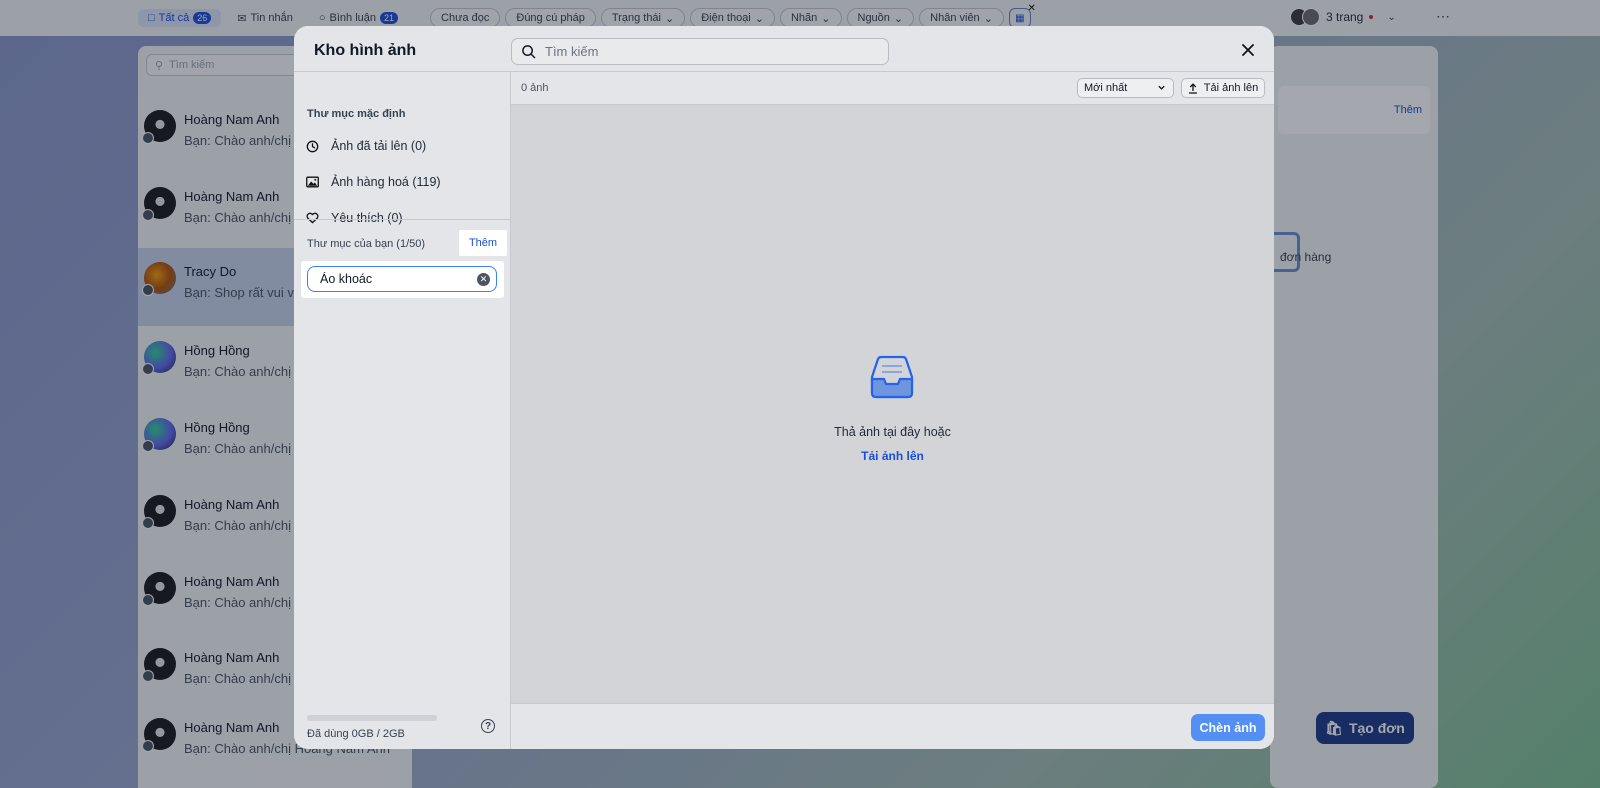 This screenshot has width=1600, height=788. What do you see at coordinates (312, 218) in the screenshot?
I see `heart-icon` at bounding box center [312, 218].